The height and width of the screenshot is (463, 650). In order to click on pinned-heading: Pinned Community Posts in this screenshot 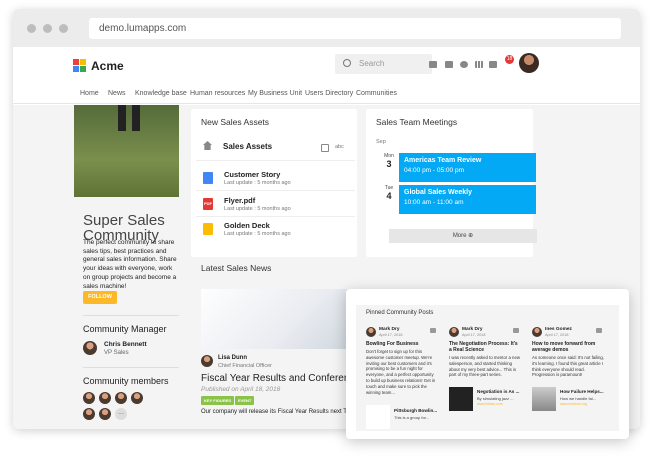, I will do `click(400, 313)`.